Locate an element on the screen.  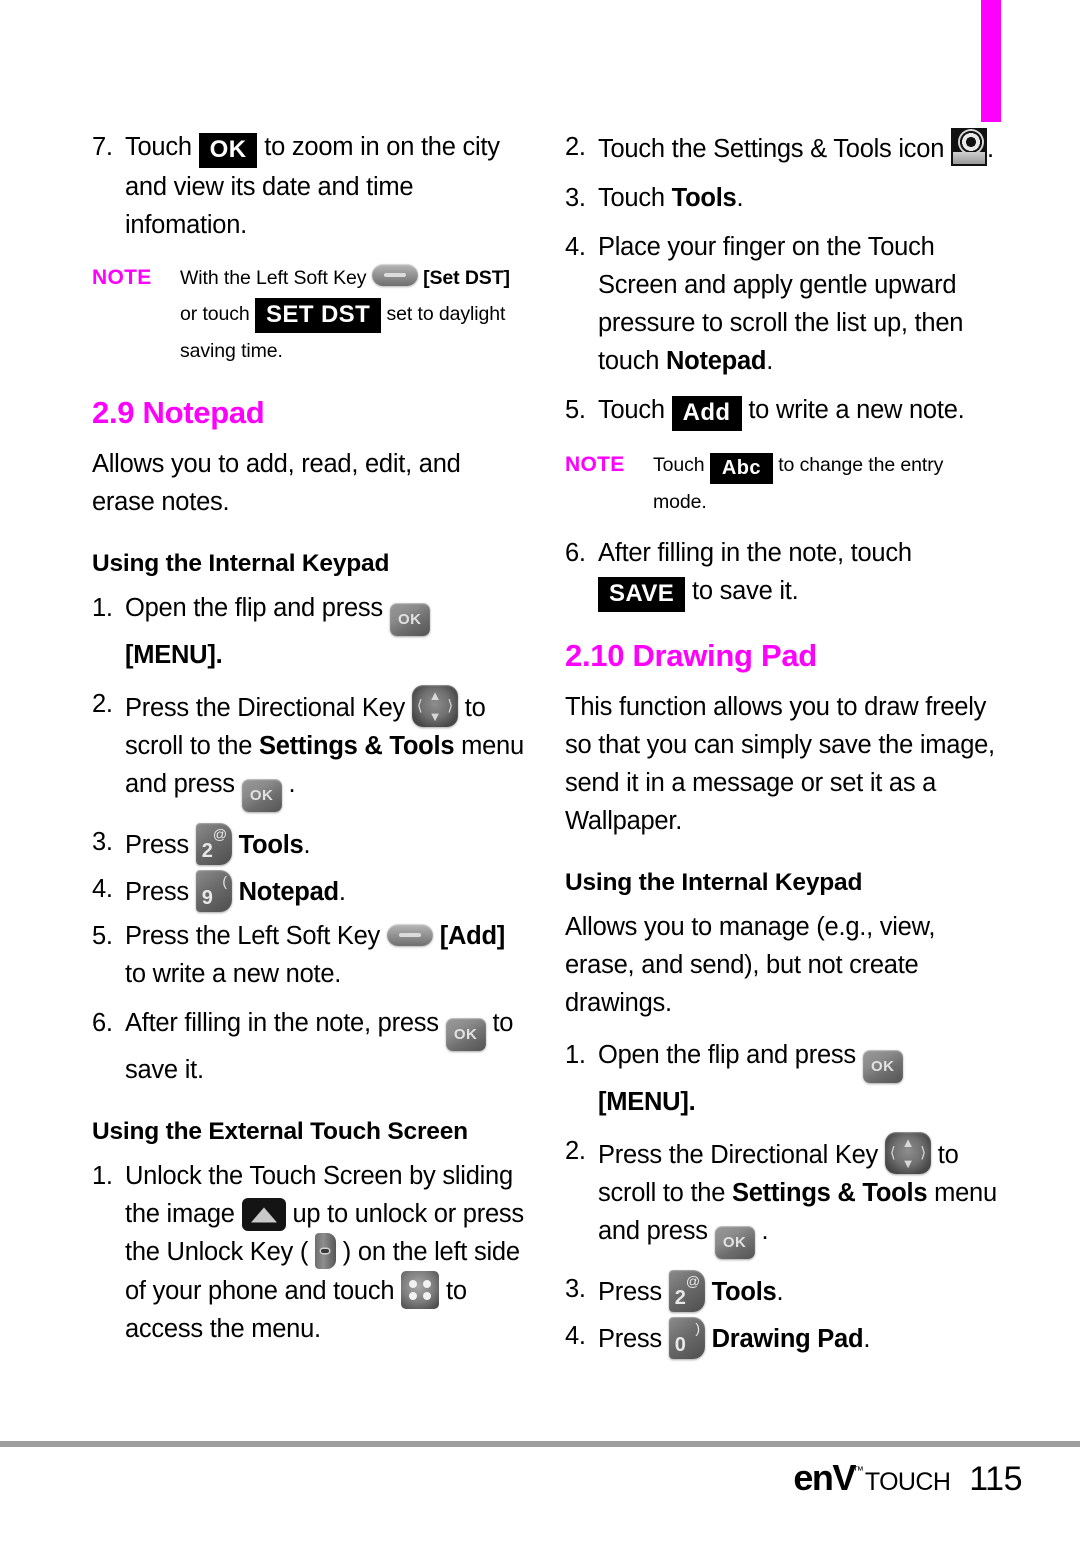
list-item: 3. Touch Tools. is located at coordinates (781, 198).